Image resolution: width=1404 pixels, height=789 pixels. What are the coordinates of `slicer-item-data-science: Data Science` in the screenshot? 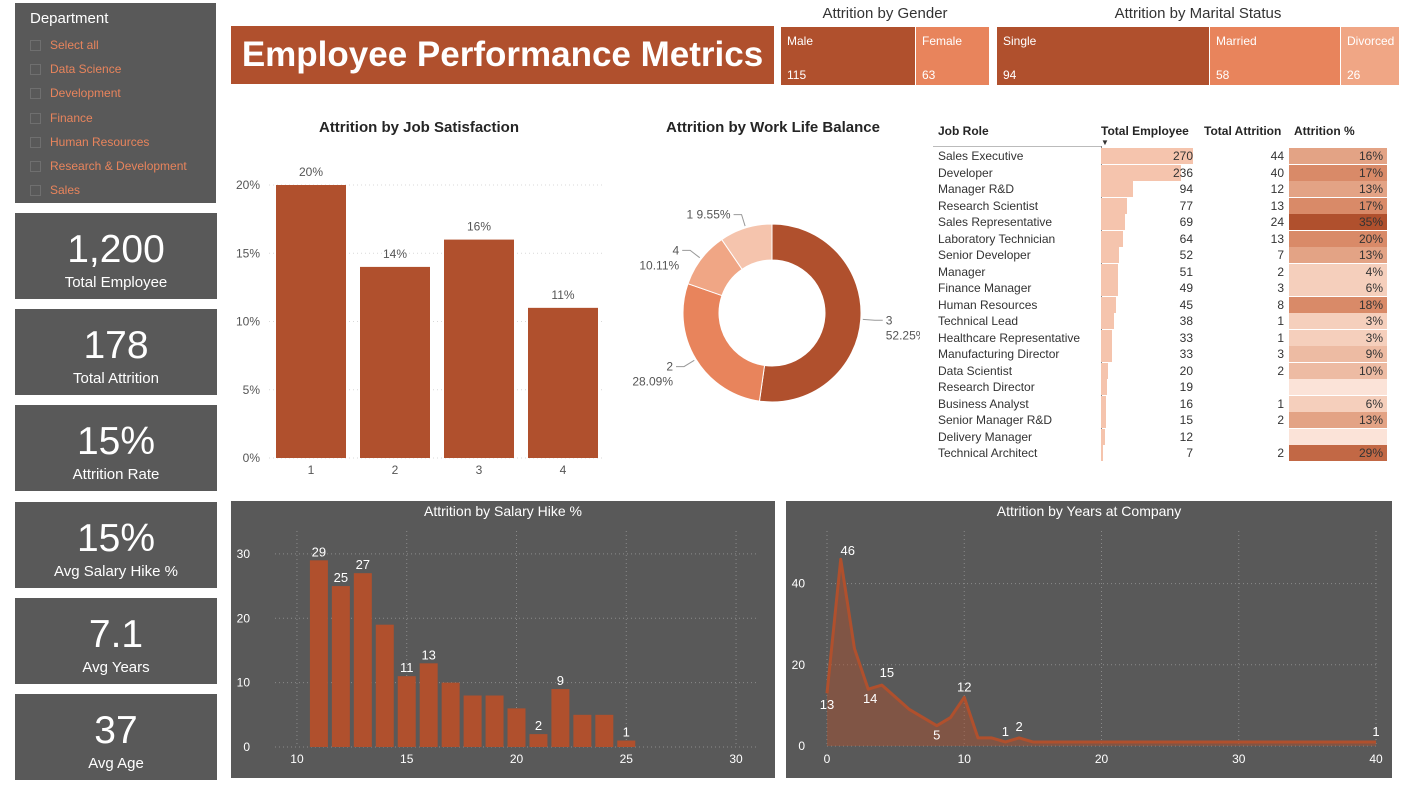 It's located at (75, 69).